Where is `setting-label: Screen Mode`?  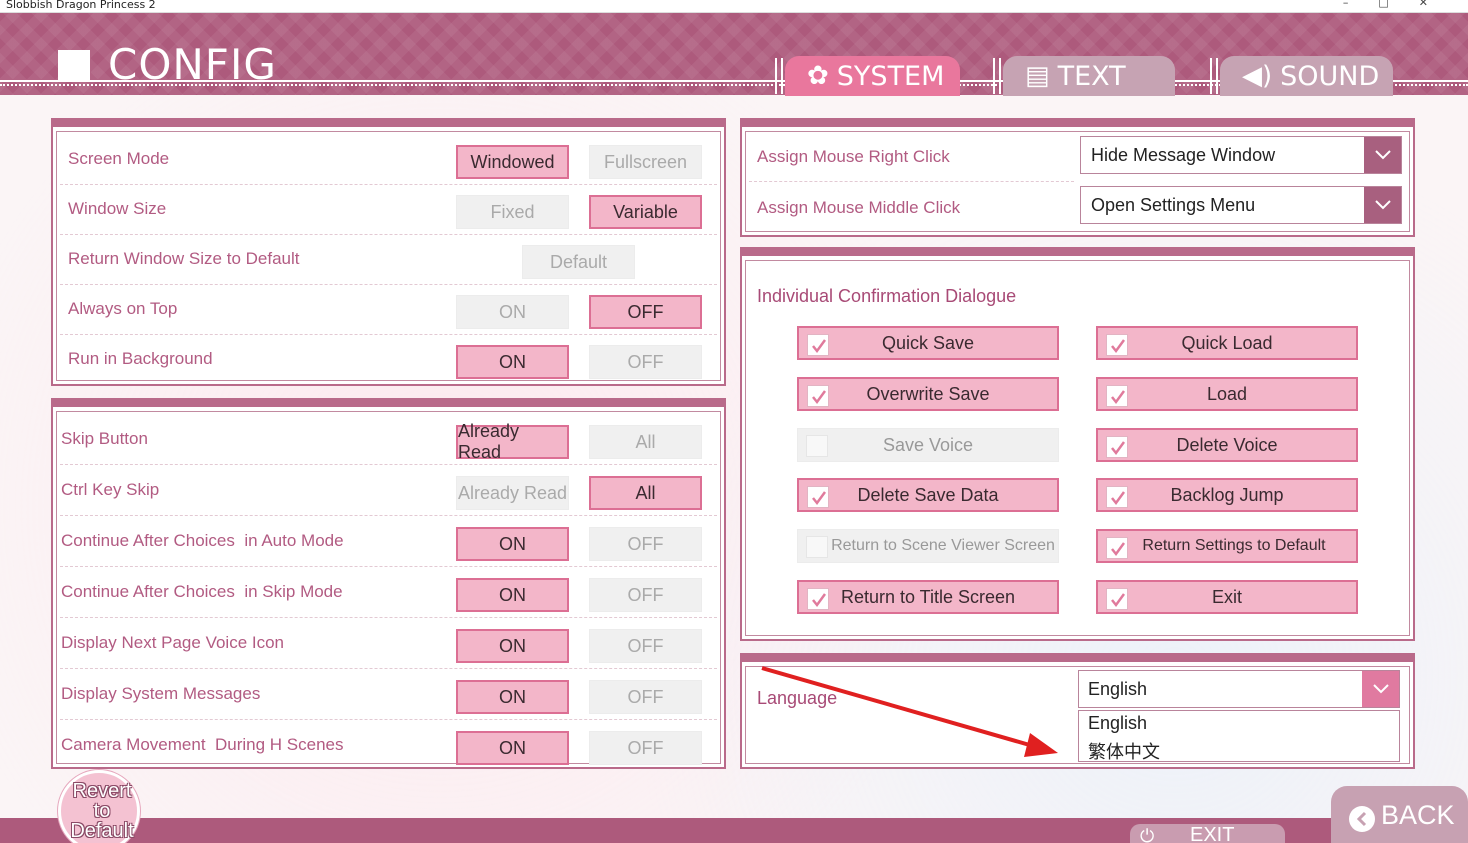
setting-label: Screen Mode is located at coordinates (119, 158).